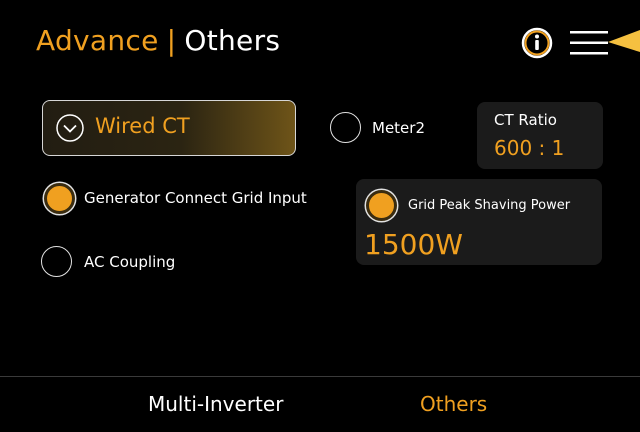 This screenshot has width=640, height=432. What do you see at coordinates (130, 262) in the screenshot?
I see `ac-coupling-label: AC Coupling` at bounding box center [130, 262].